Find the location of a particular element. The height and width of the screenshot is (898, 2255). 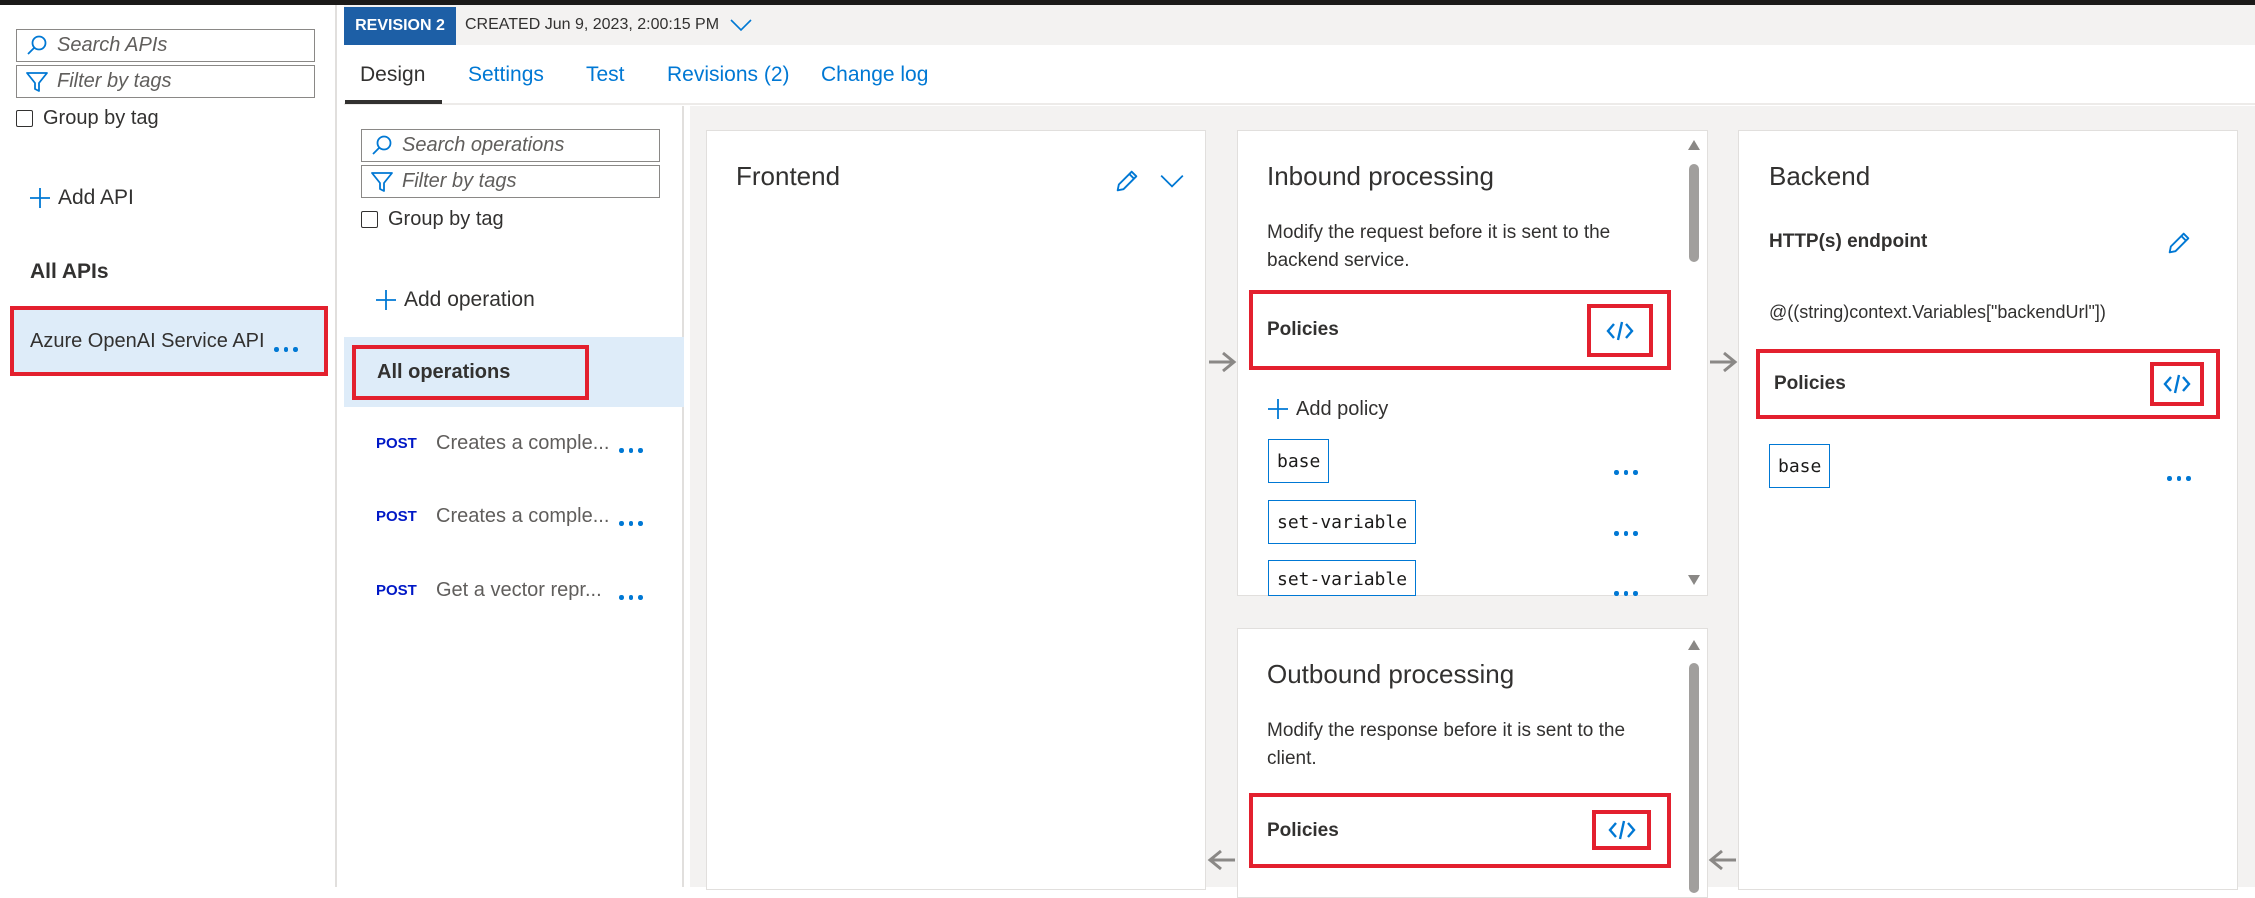

filter-operations-placeholder: Filter by tags is located at coordinates (459, 181).